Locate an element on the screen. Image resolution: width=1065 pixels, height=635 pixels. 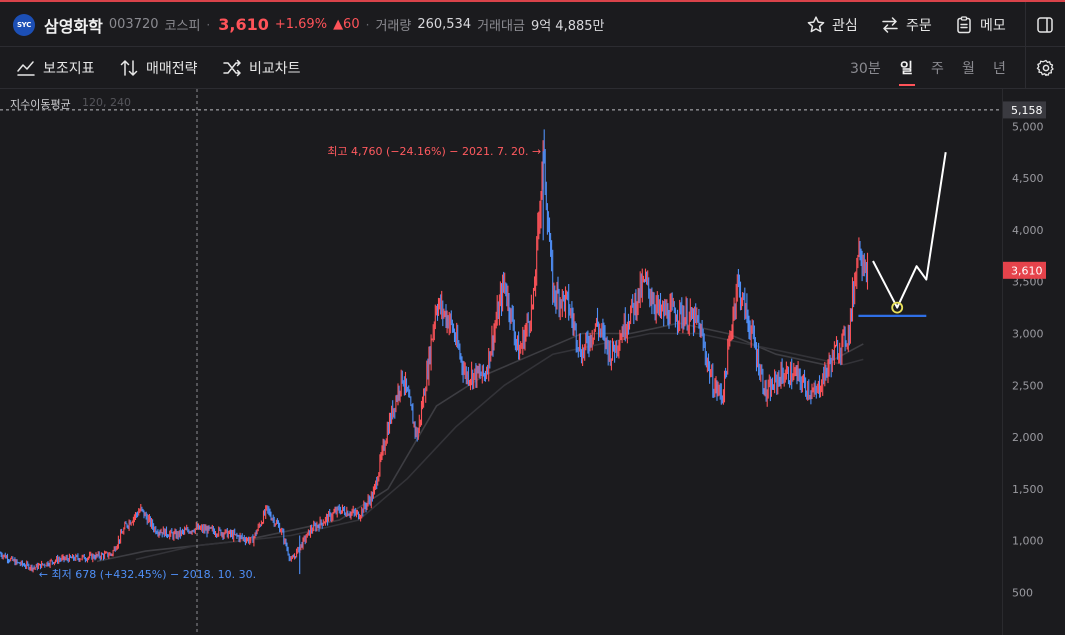
period-tab-day: 일 is located at coordinates (906, 68).